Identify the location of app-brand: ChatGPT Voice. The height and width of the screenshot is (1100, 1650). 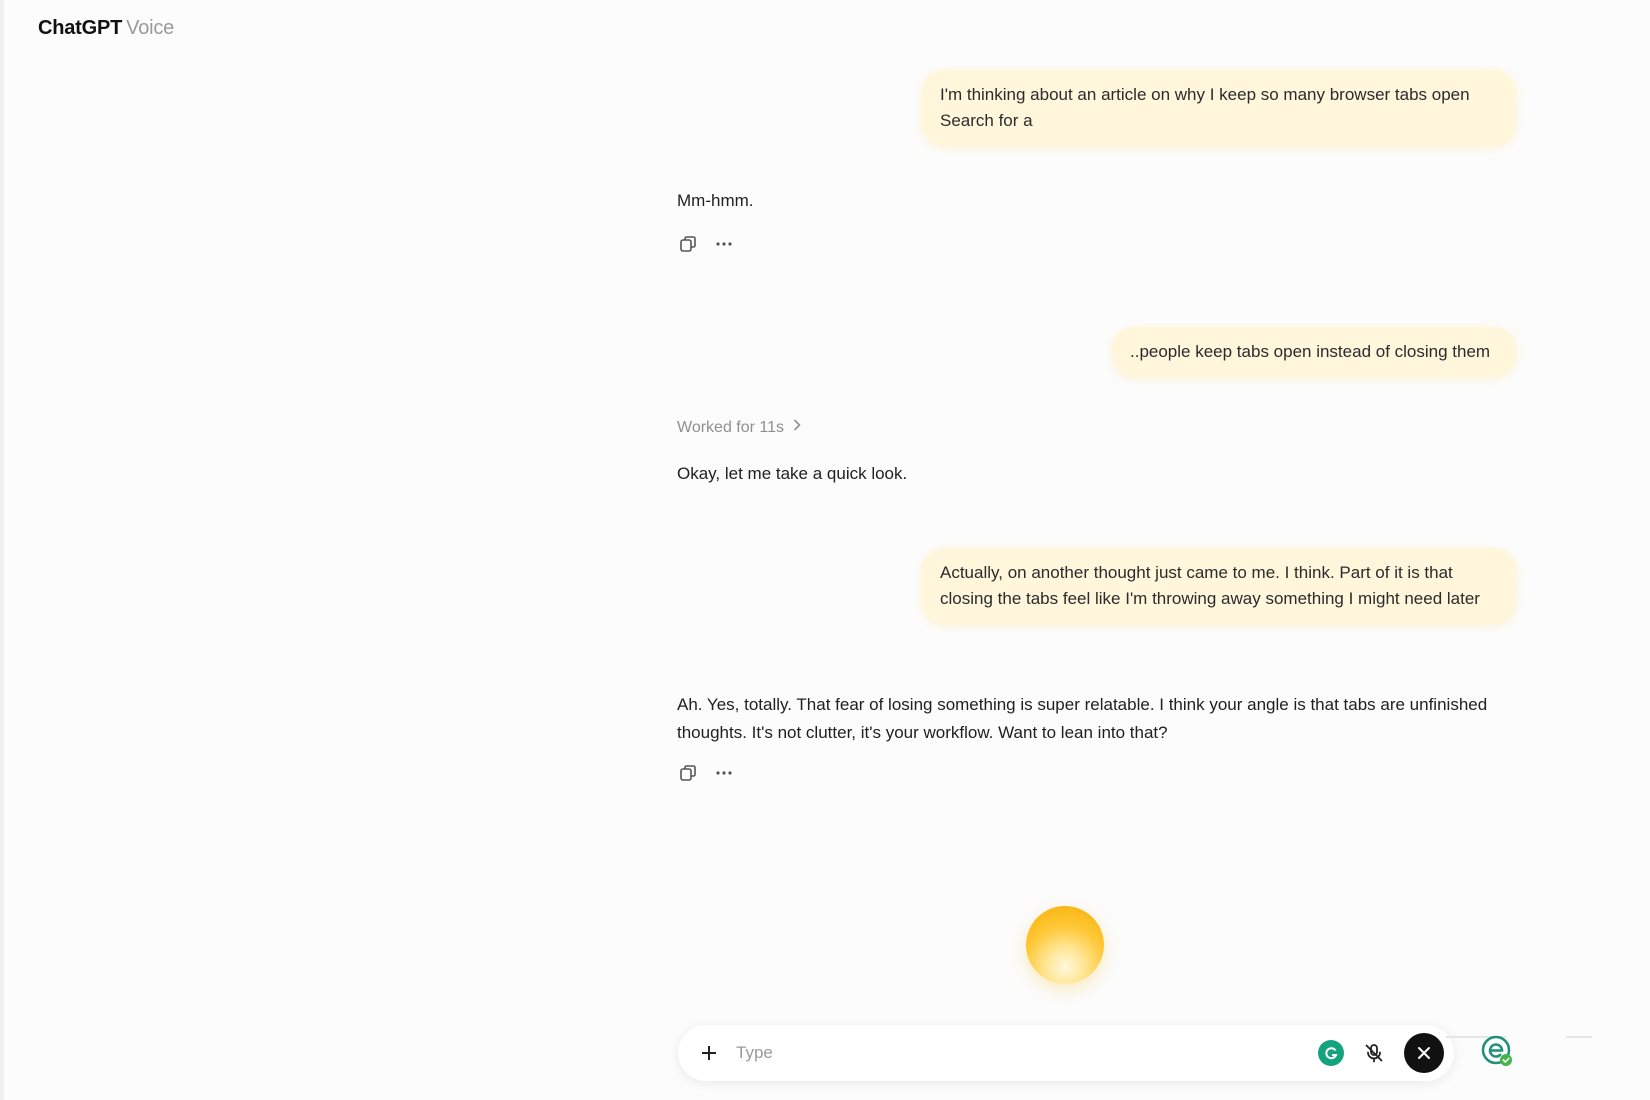
(106, 28).